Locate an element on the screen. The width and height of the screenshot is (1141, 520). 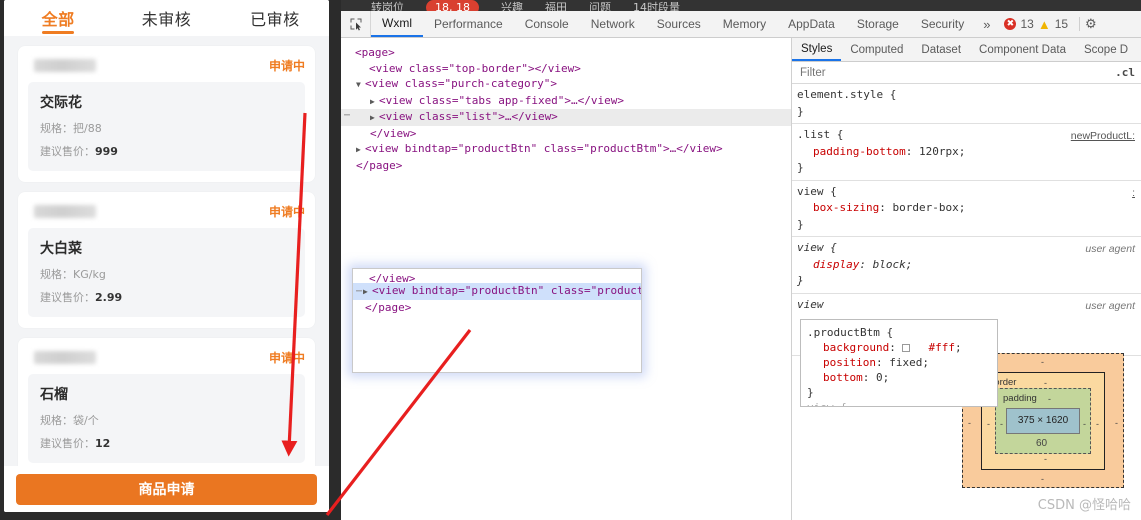
tab-memory: Memory is located at coordinates (744, 24).